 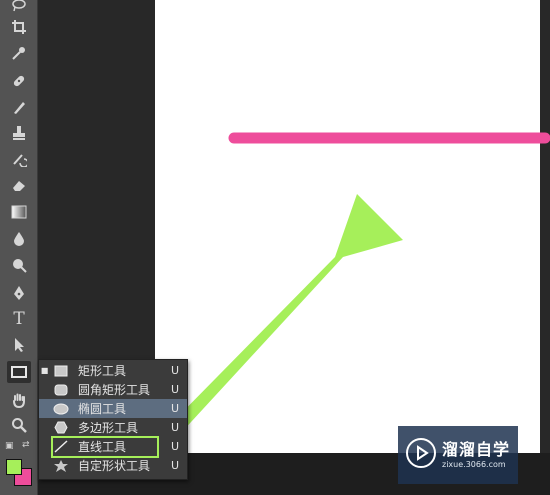 I want to click on rectangle-shape-tool-icon, so click(x=19, y=372).